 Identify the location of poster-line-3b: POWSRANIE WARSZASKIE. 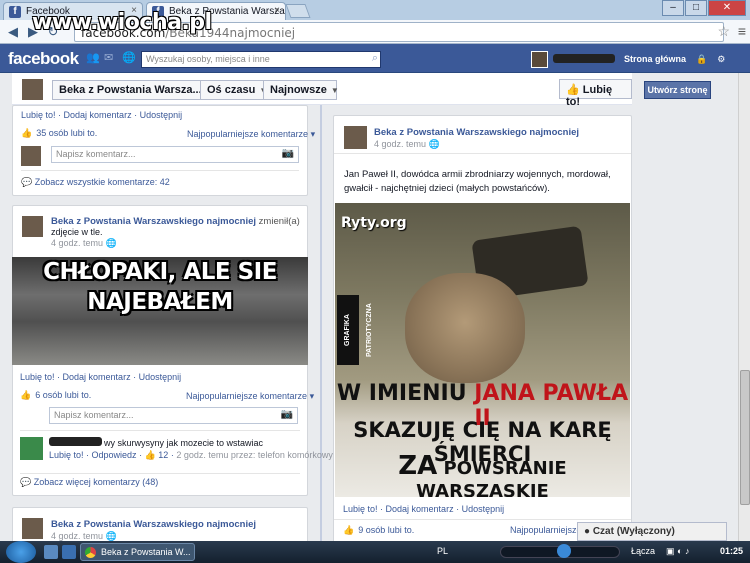
(491, 477).